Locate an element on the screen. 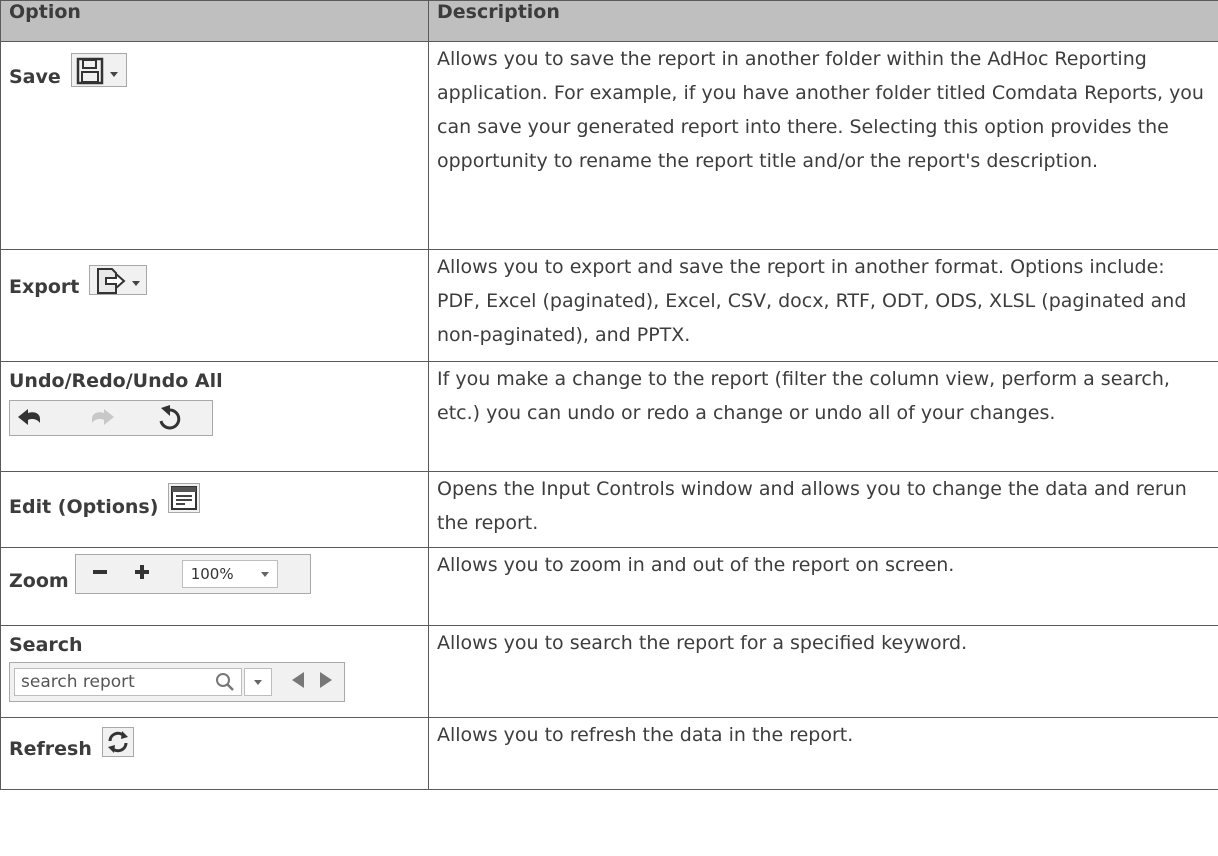  options-icon is located at coordinates (184, 498).